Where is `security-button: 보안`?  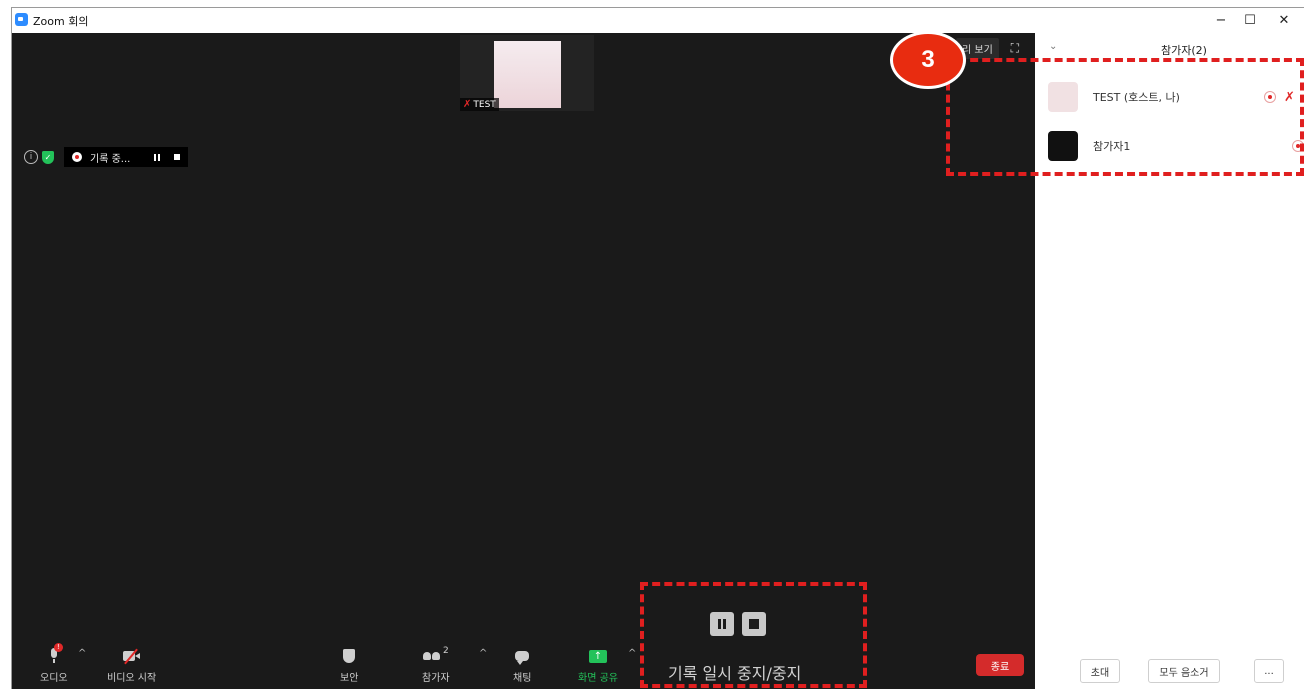 security-button: 보안 is located at coordinates (349, 665).